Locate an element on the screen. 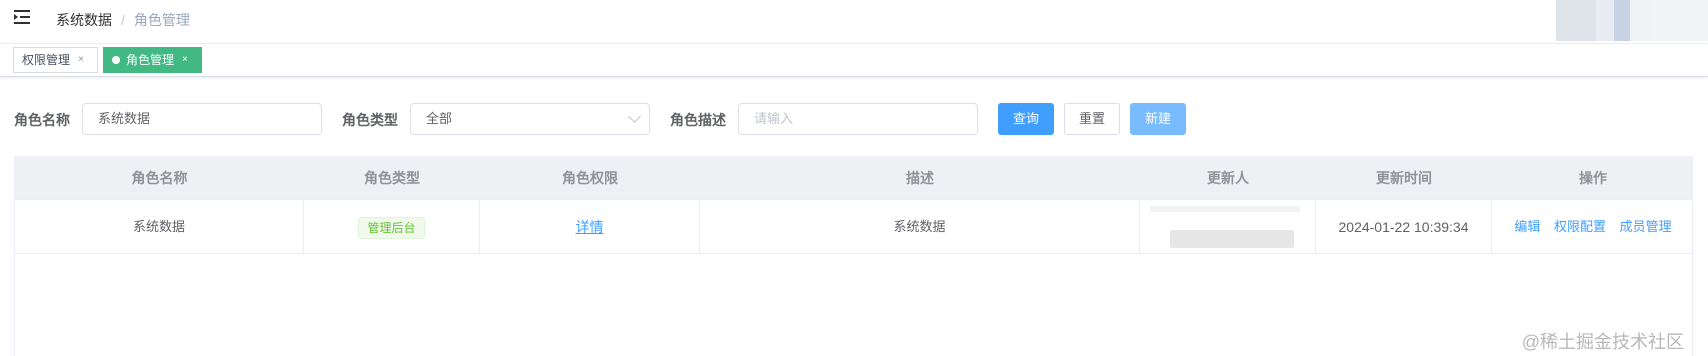 This screenshot has width=1708, height=356. cell-updated-at: 2024-01-22 10:39:34 is located at coordinates (1404, 227).